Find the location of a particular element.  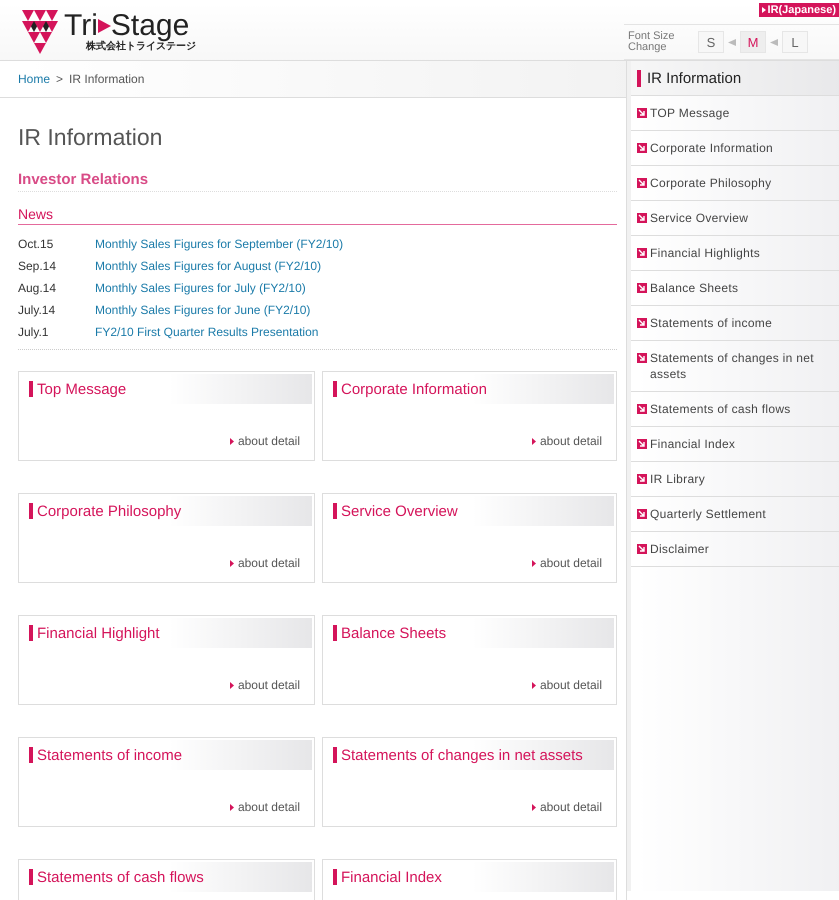

sidebar-item: Disclaimer is located at coordinates (735, 549).